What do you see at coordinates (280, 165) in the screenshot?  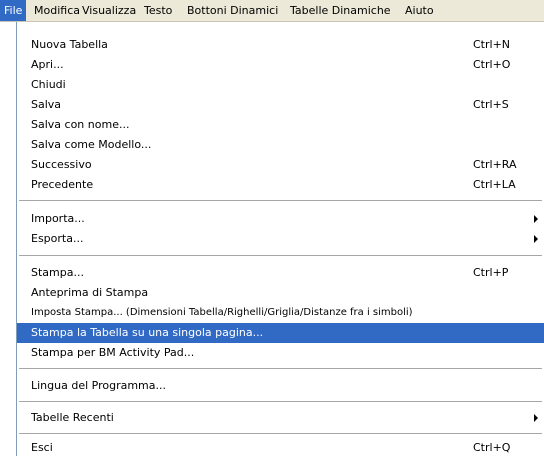 I see `menu-item-successivo: Successivo Ctrl+RA` at bounding box center [280, 165].